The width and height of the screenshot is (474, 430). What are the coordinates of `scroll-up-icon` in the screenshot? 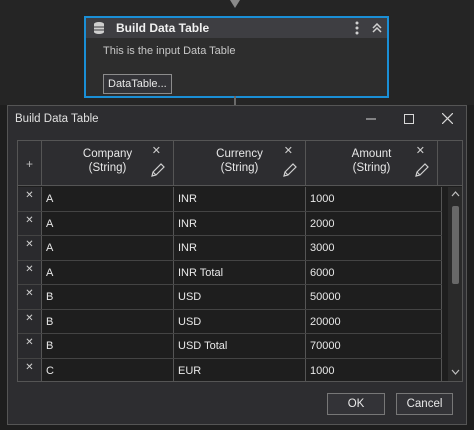 It's located at (455, 196).